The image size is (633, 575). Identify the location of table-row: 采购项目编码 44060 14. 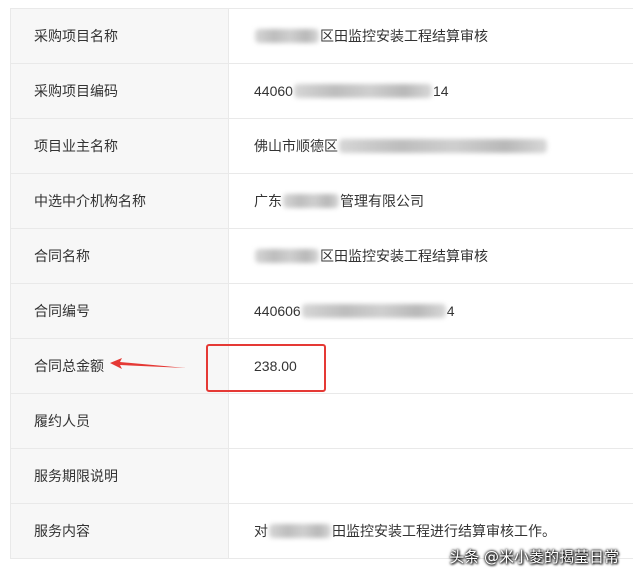
(321, 91).